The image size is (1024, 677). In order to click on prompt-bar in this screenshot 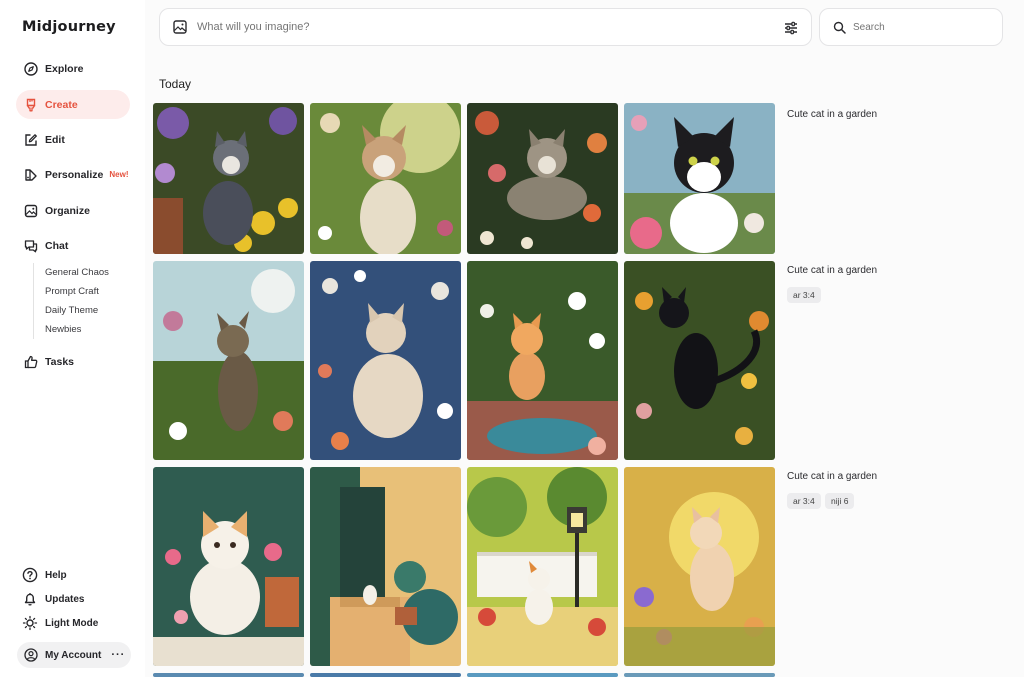, I will do `click(485, 27)`.